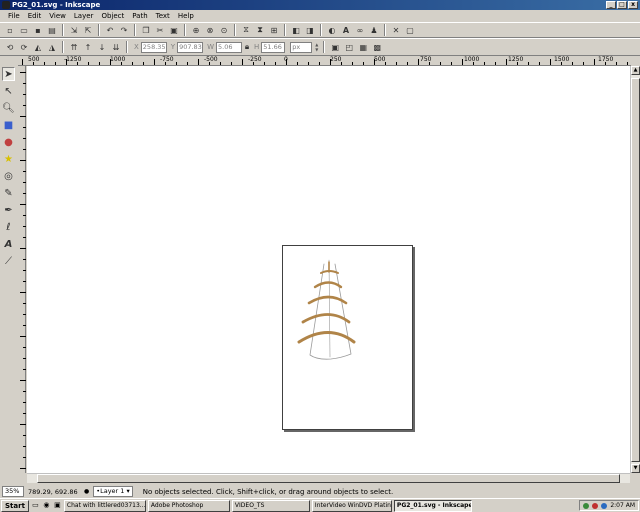 The width and height of the screenshot is (640, 512). What do you see at coordinates (113, 491) in the screenshot?
I see `layer-selector: •Layer 1 ▾` at bounding box center [113, 491].